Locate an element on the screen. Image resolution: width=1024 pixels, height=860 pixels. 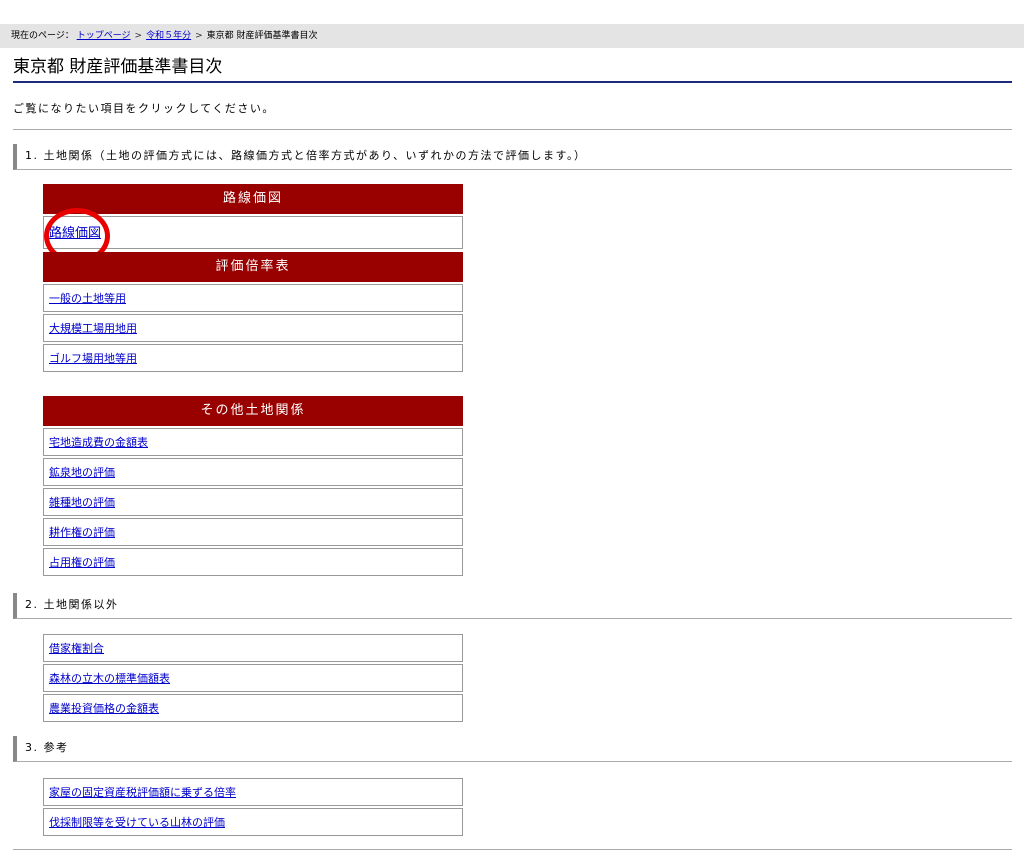
breadcrumb-current: 東京都 財産評価基準書目次 is located at coordinates (262, 36).